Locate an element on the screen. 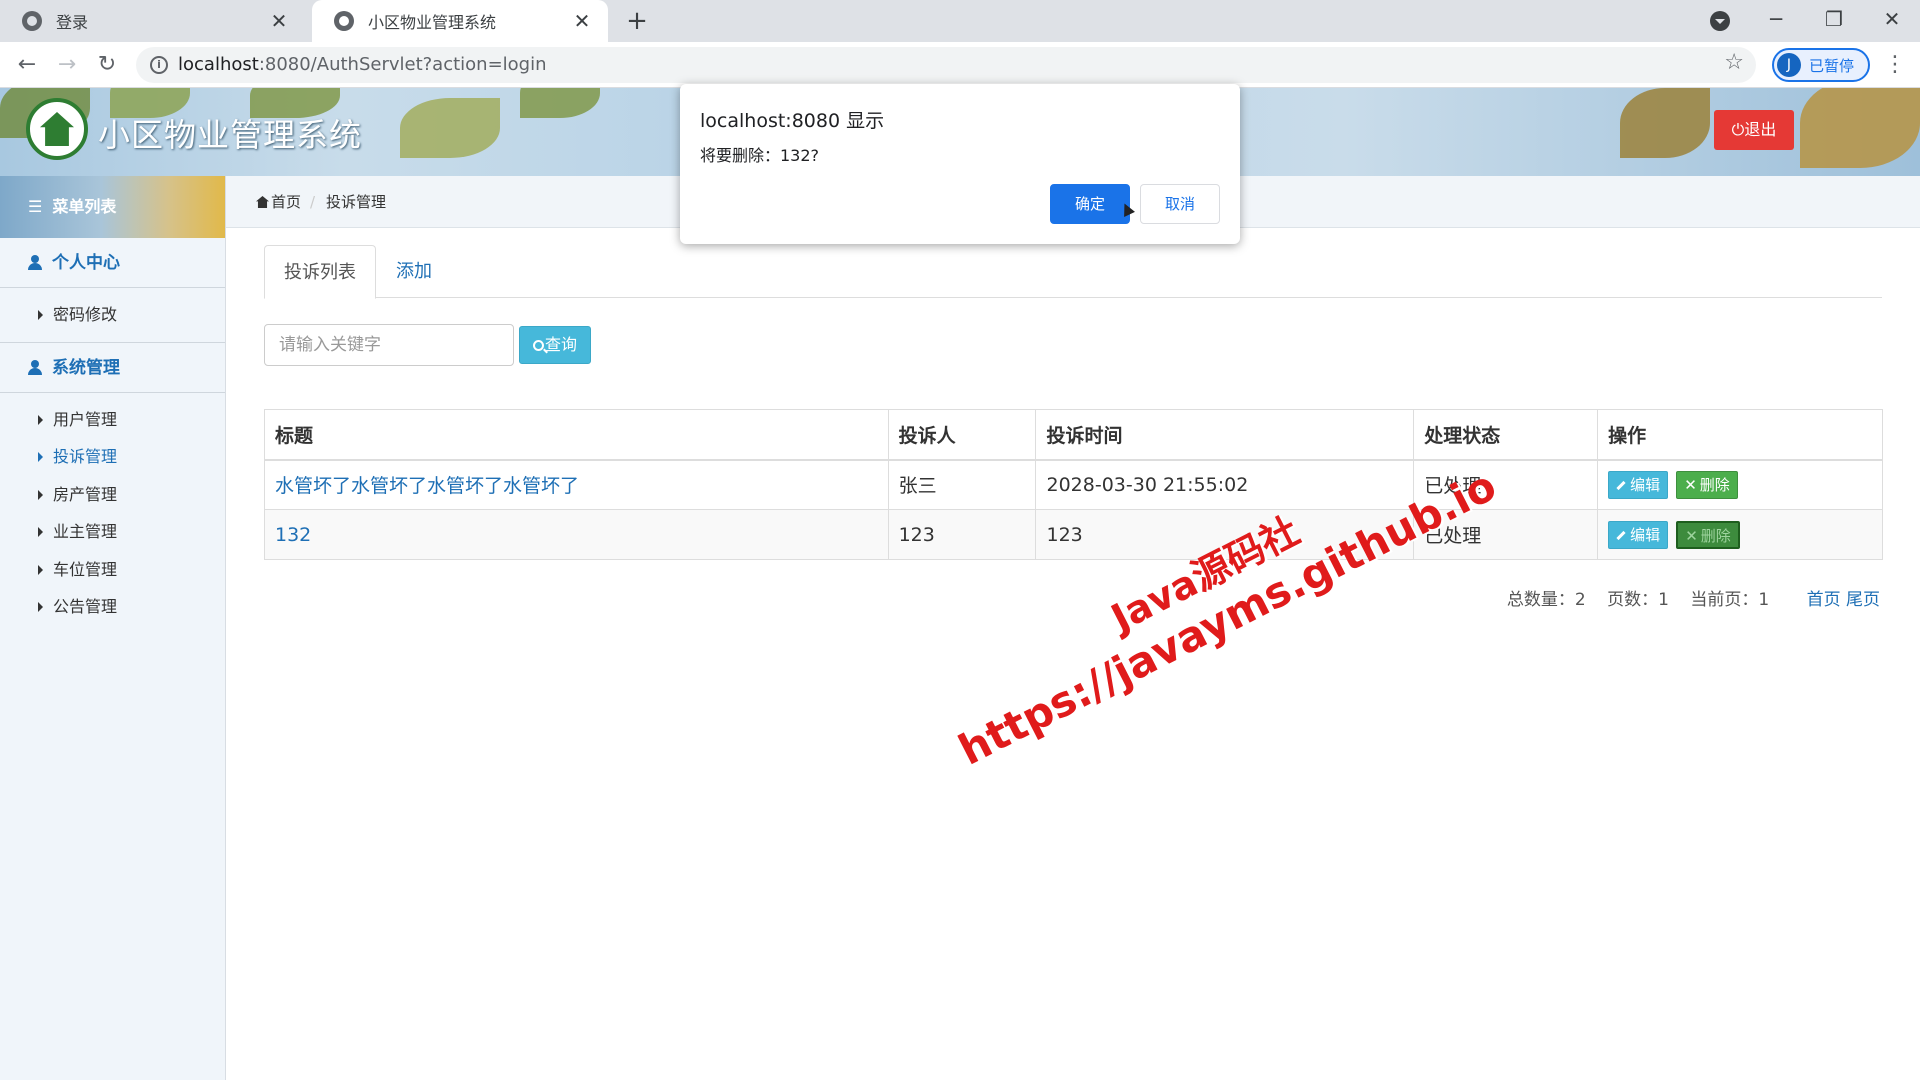 The height and width of the screenshot is (1080, 1920). window-close-icon: ✕ is located at coordinates (1892, 19).